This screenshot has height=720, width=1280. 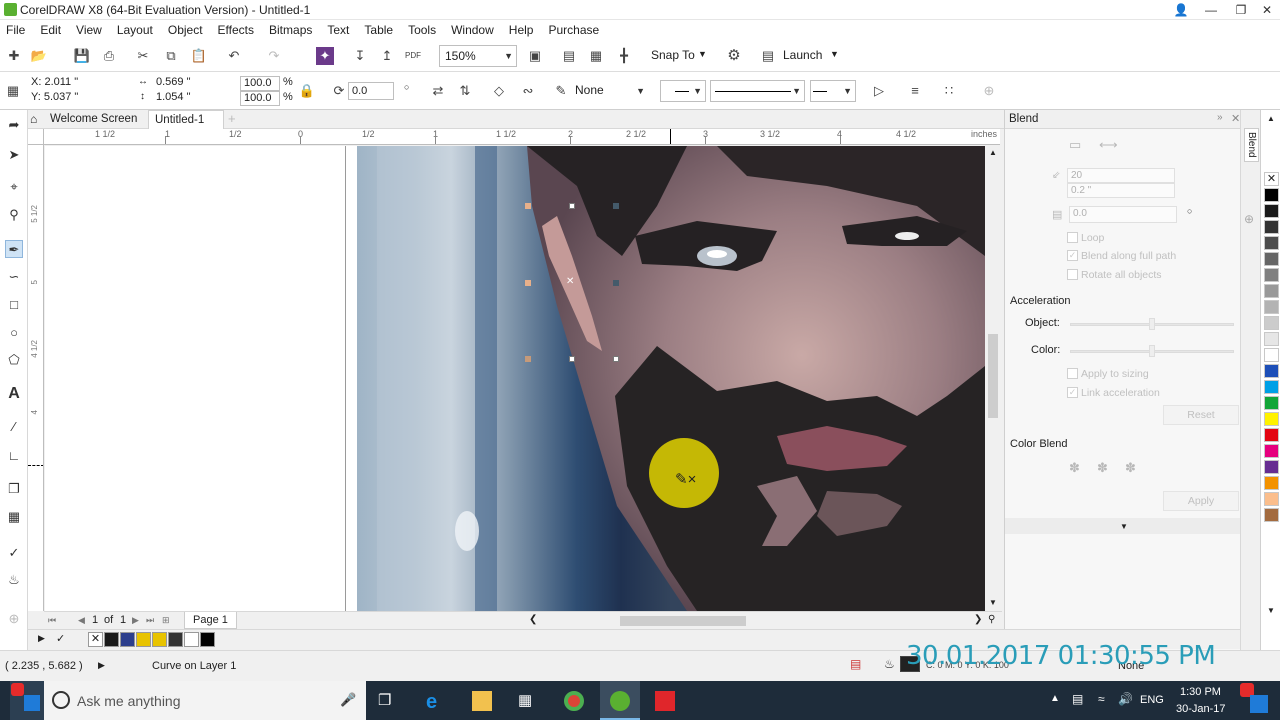 What do you see at coordinates (33, 119) in the screenshot?
I see `home-icon: ⌂` at bounding box center [33, 119].